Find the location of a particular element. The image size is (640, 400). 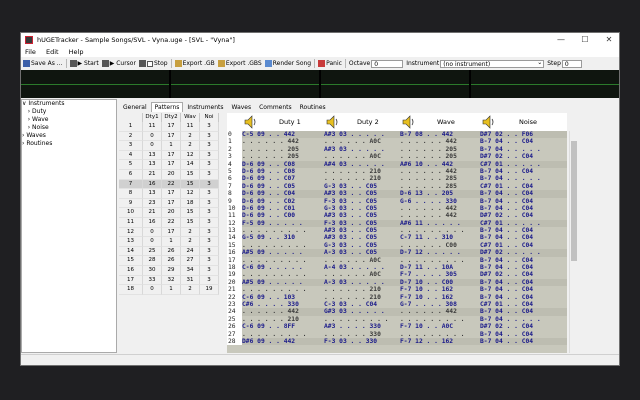

order-row: 5 13 17 14 3 is located at coordinates (169, 165).